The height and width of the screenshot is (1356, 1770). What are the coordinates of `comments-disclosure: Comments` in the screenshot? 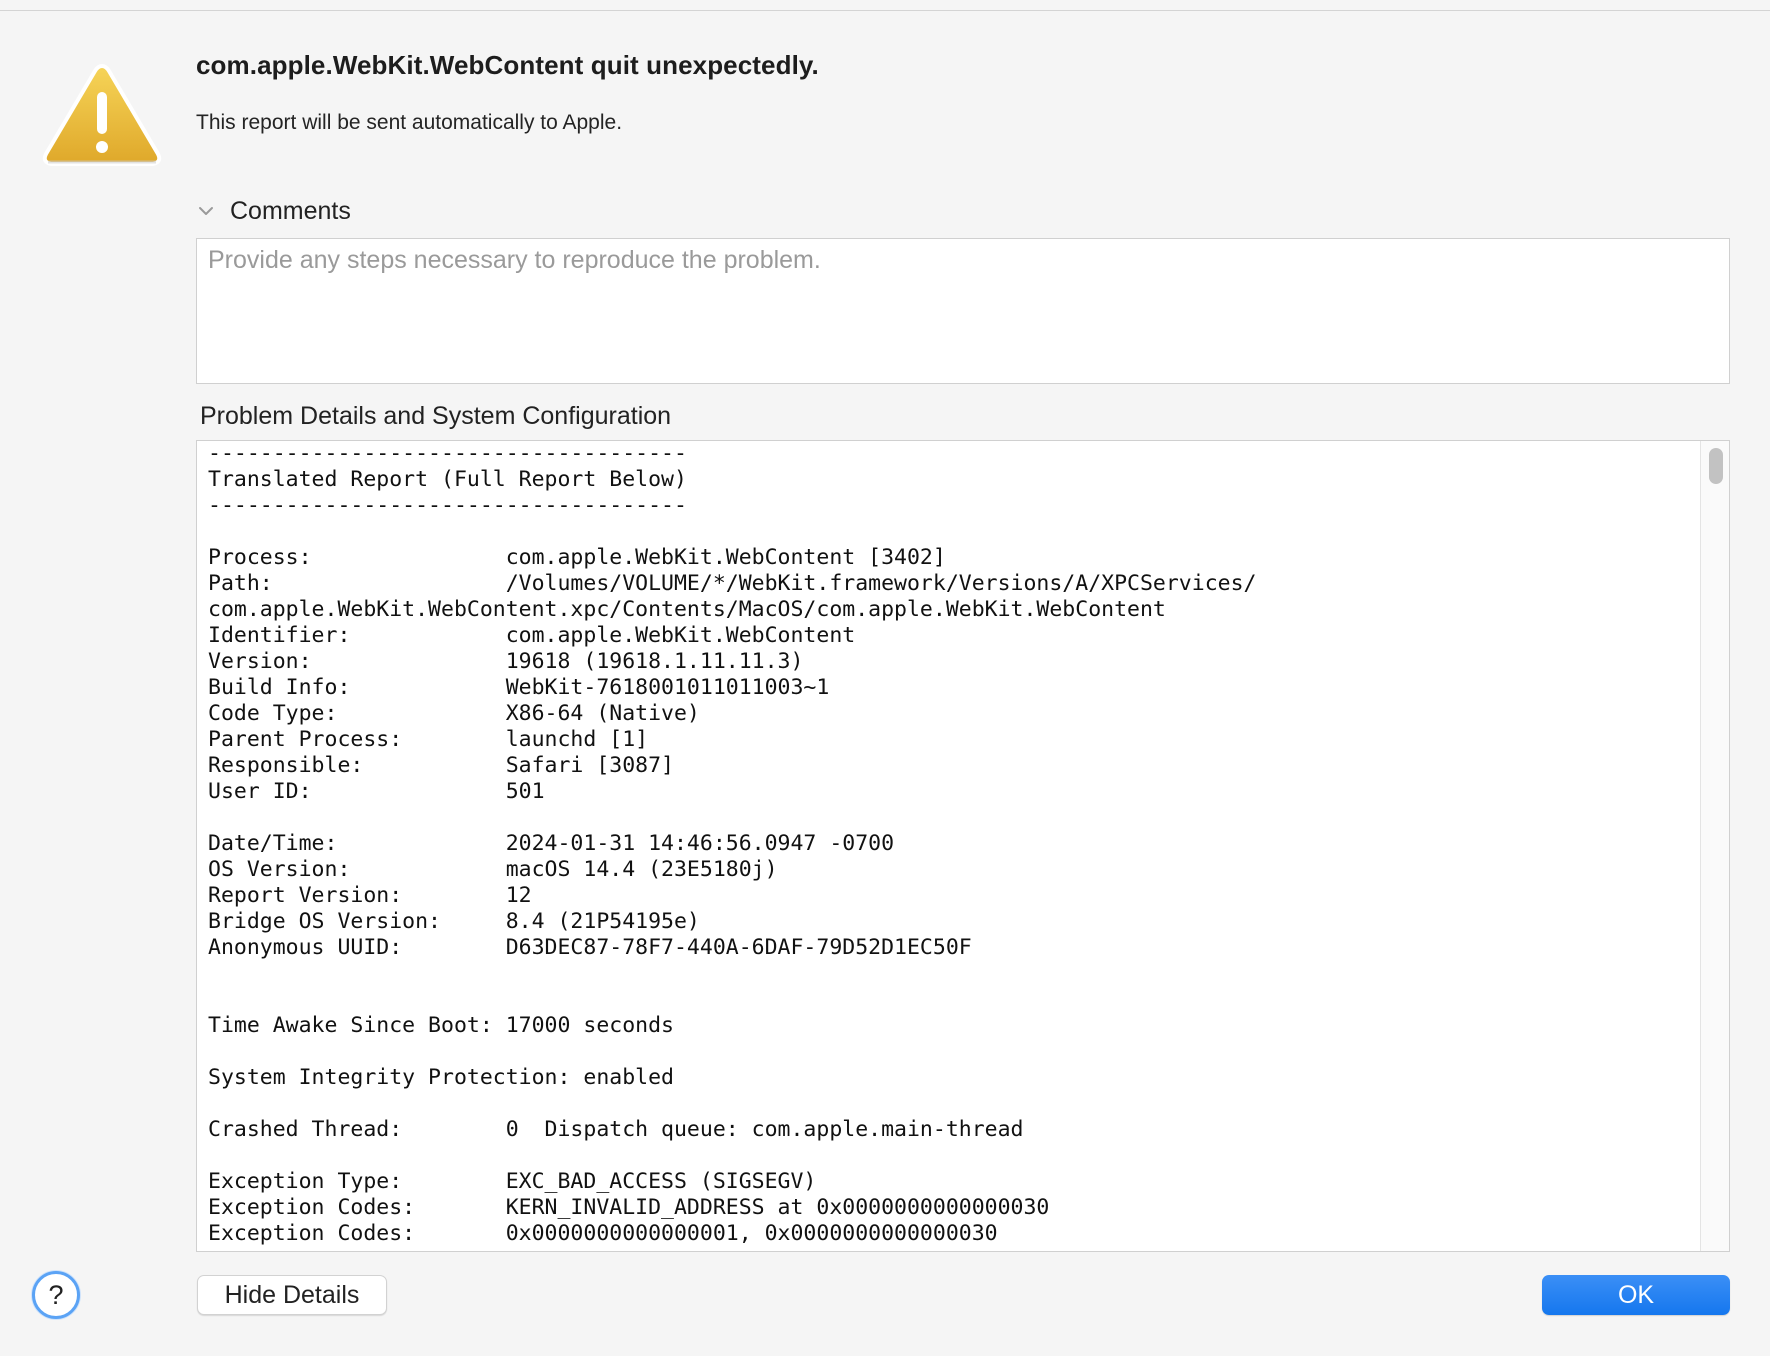 It's located at (273, 211).